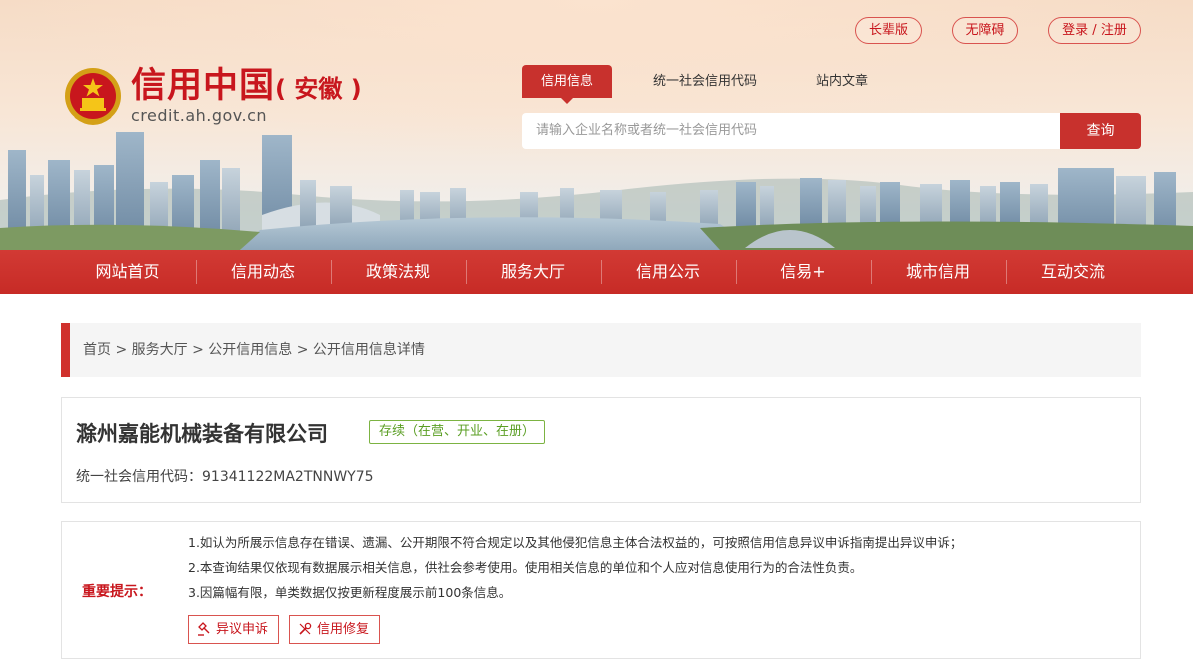  I want to click on national-emblem-icon, so click(93, 96).